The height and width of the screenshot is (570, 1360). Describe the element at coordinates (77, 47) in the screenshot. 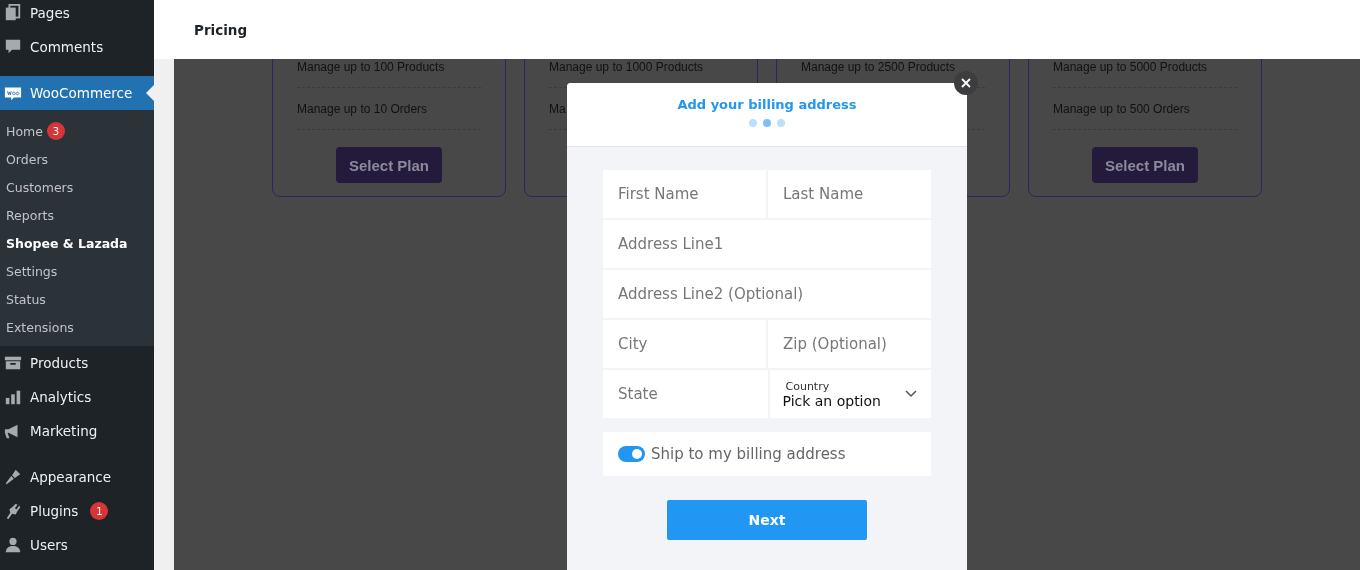

I see `menu-item: Comments` at that location.